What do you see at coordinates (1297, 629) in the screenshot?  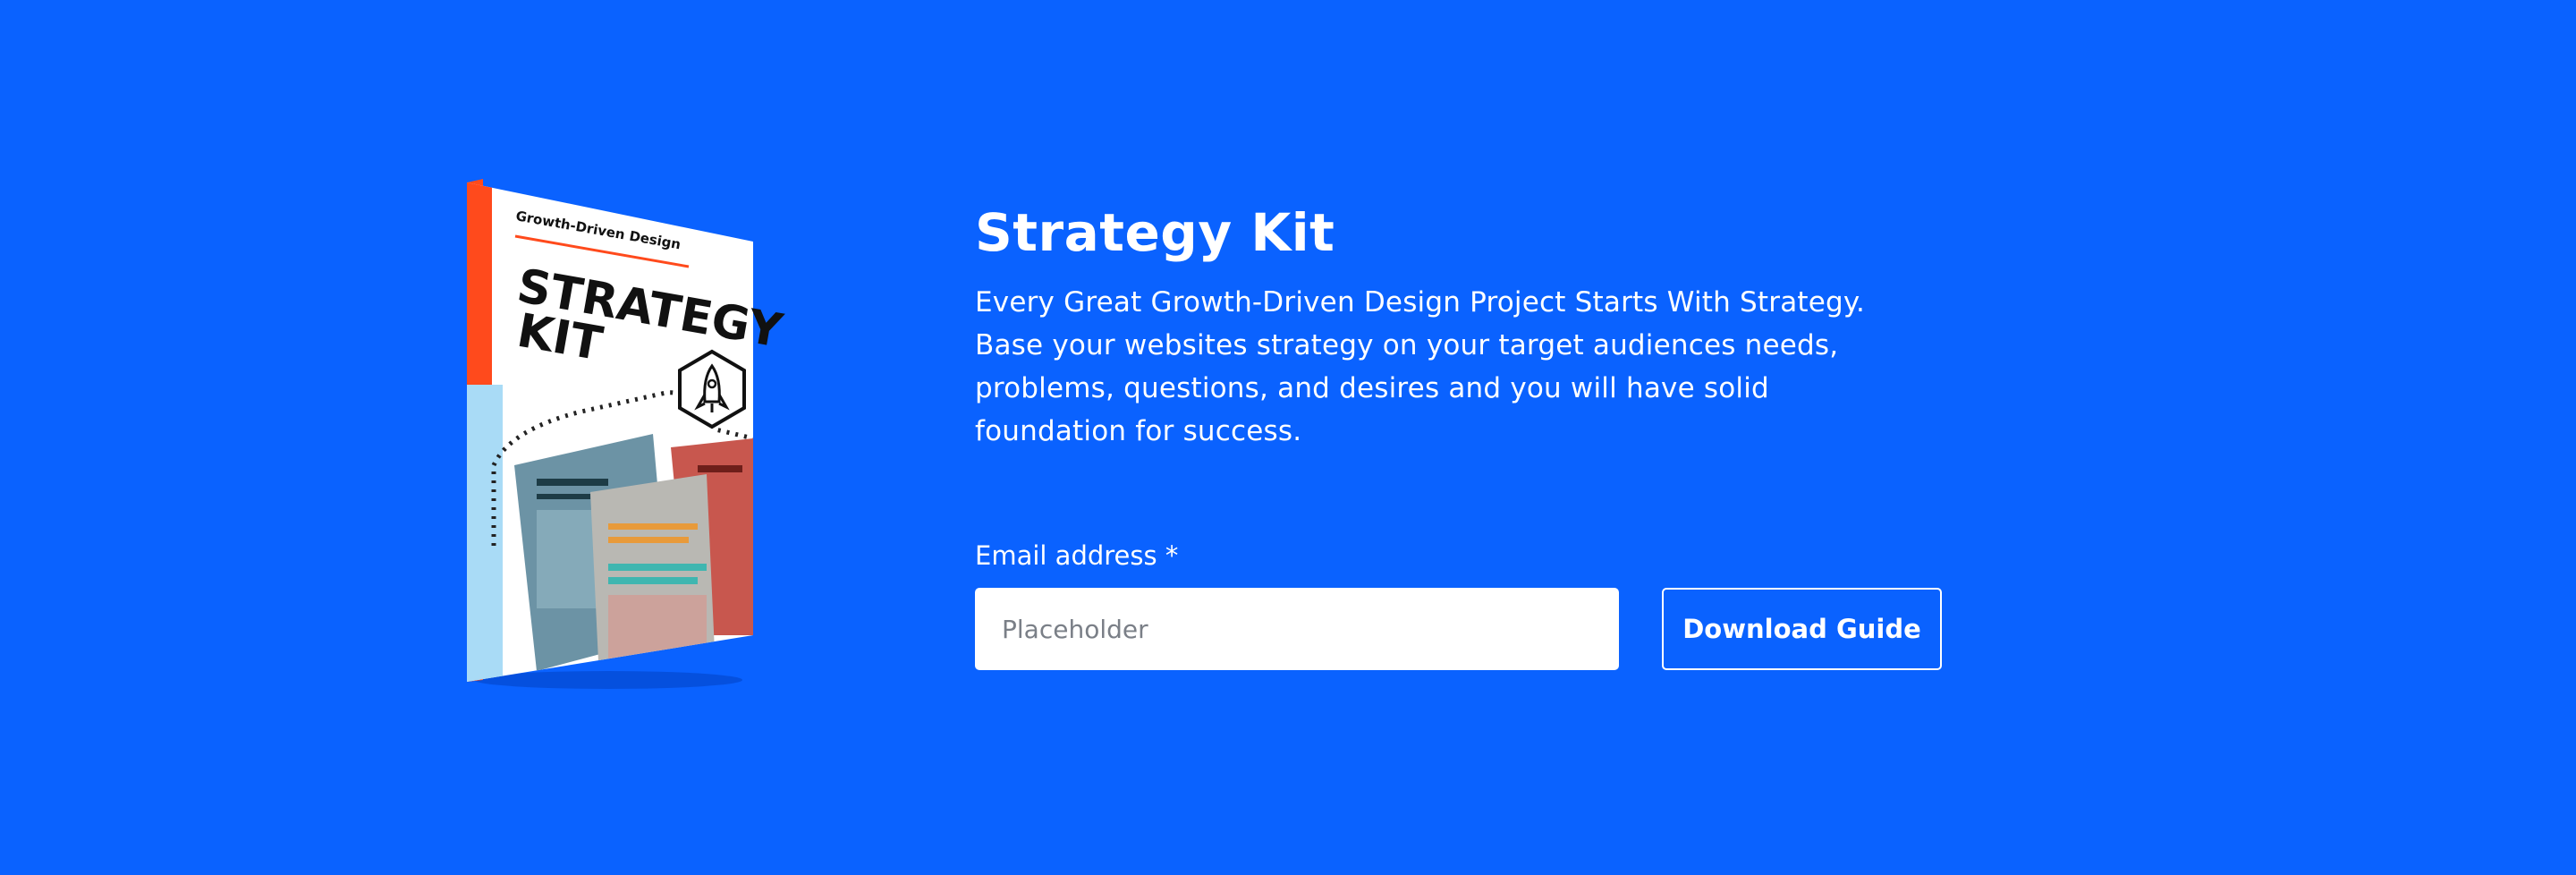 I see `email-field` at bounding box center [1297, 629].